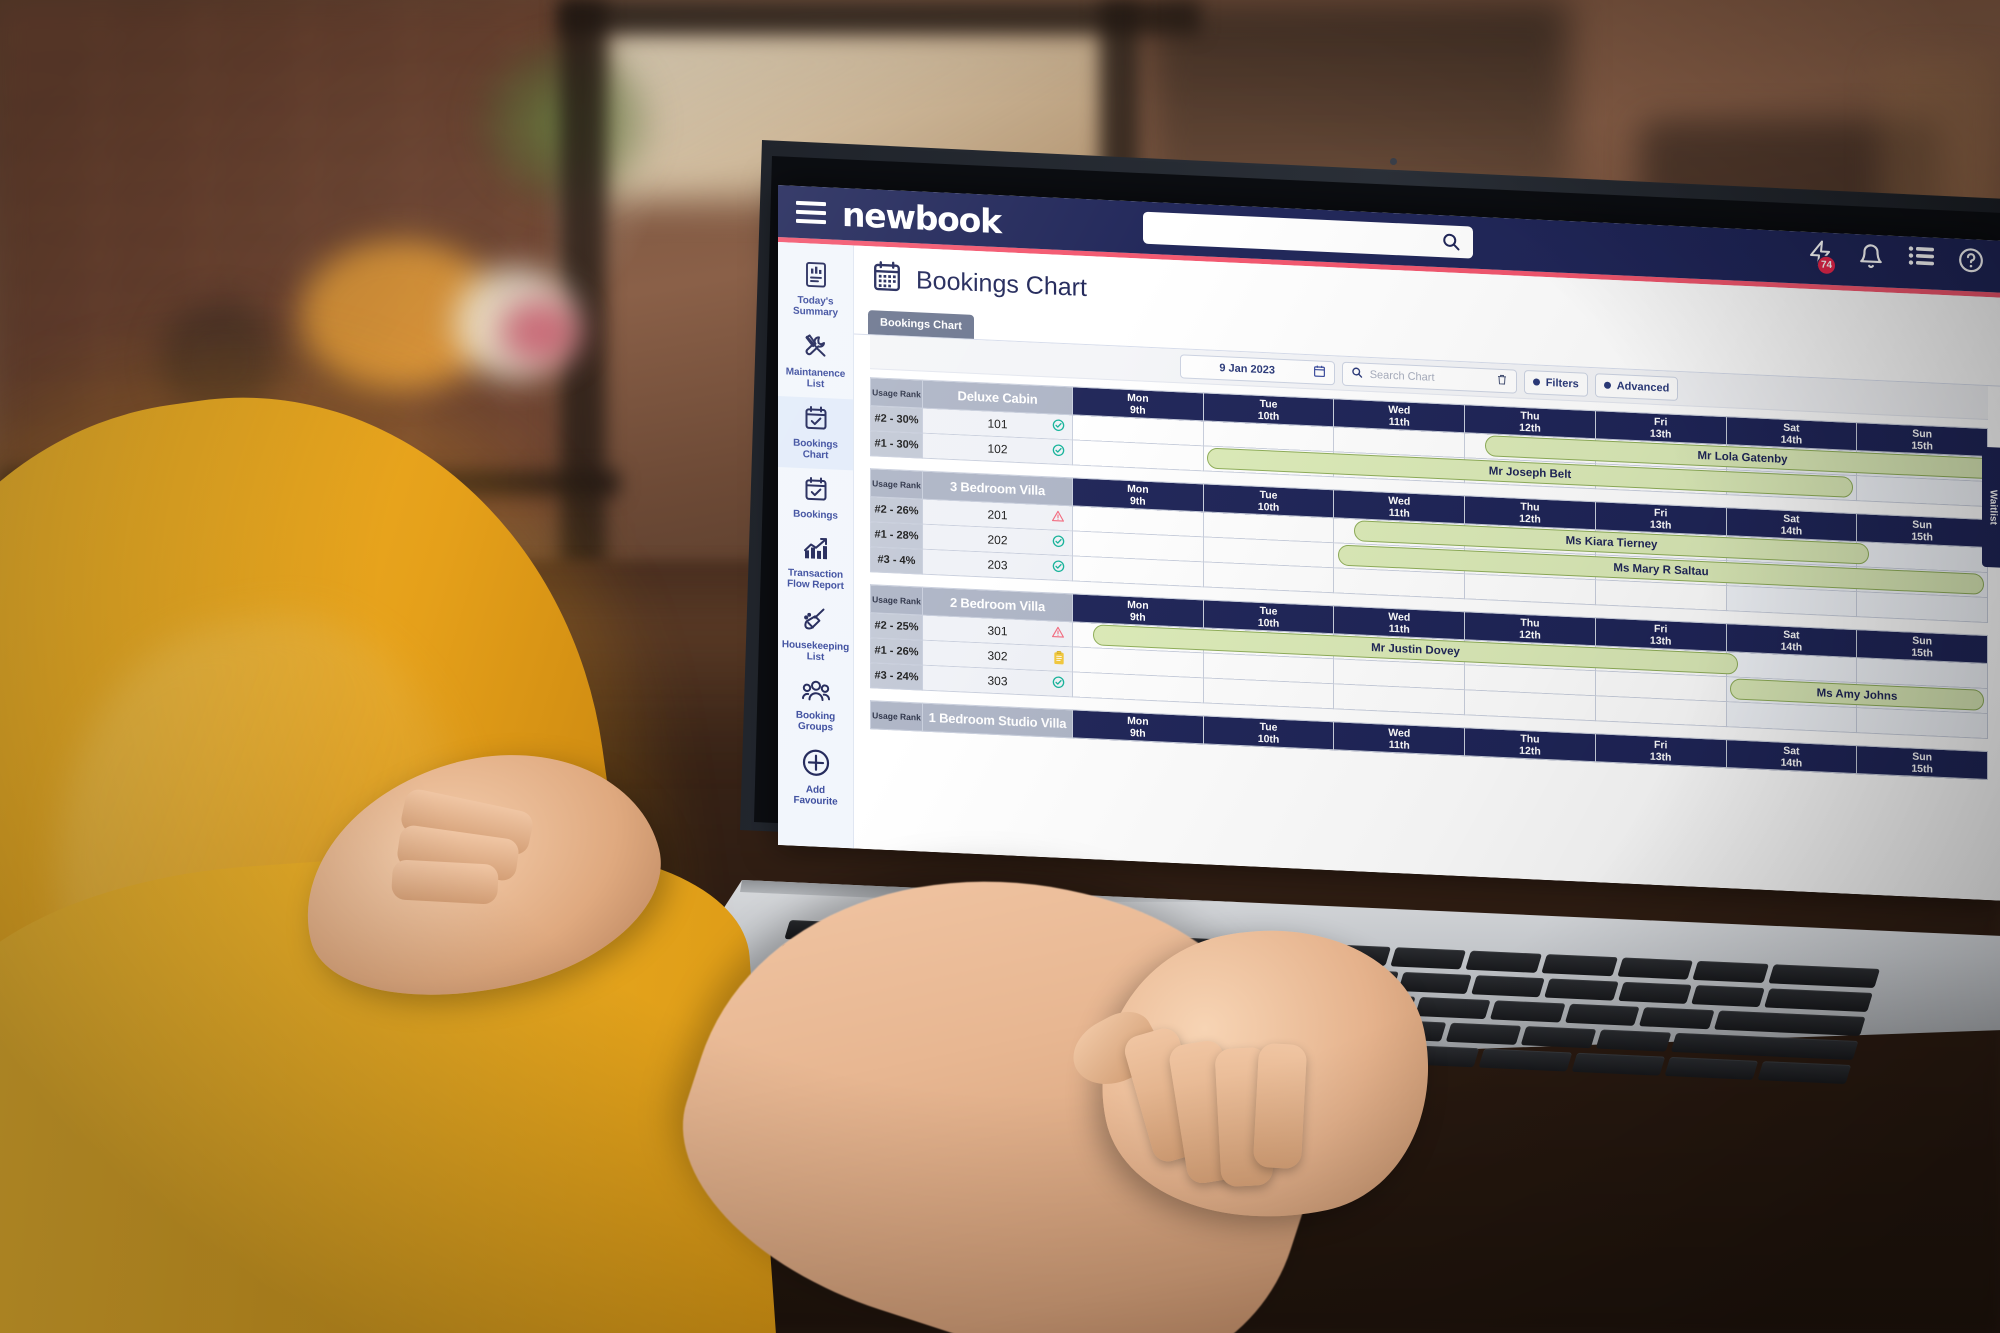  What do you see at coordinates (816, 765) in the screenshot?
I see `plus-circle-icon` at bounding box center [816, 765].